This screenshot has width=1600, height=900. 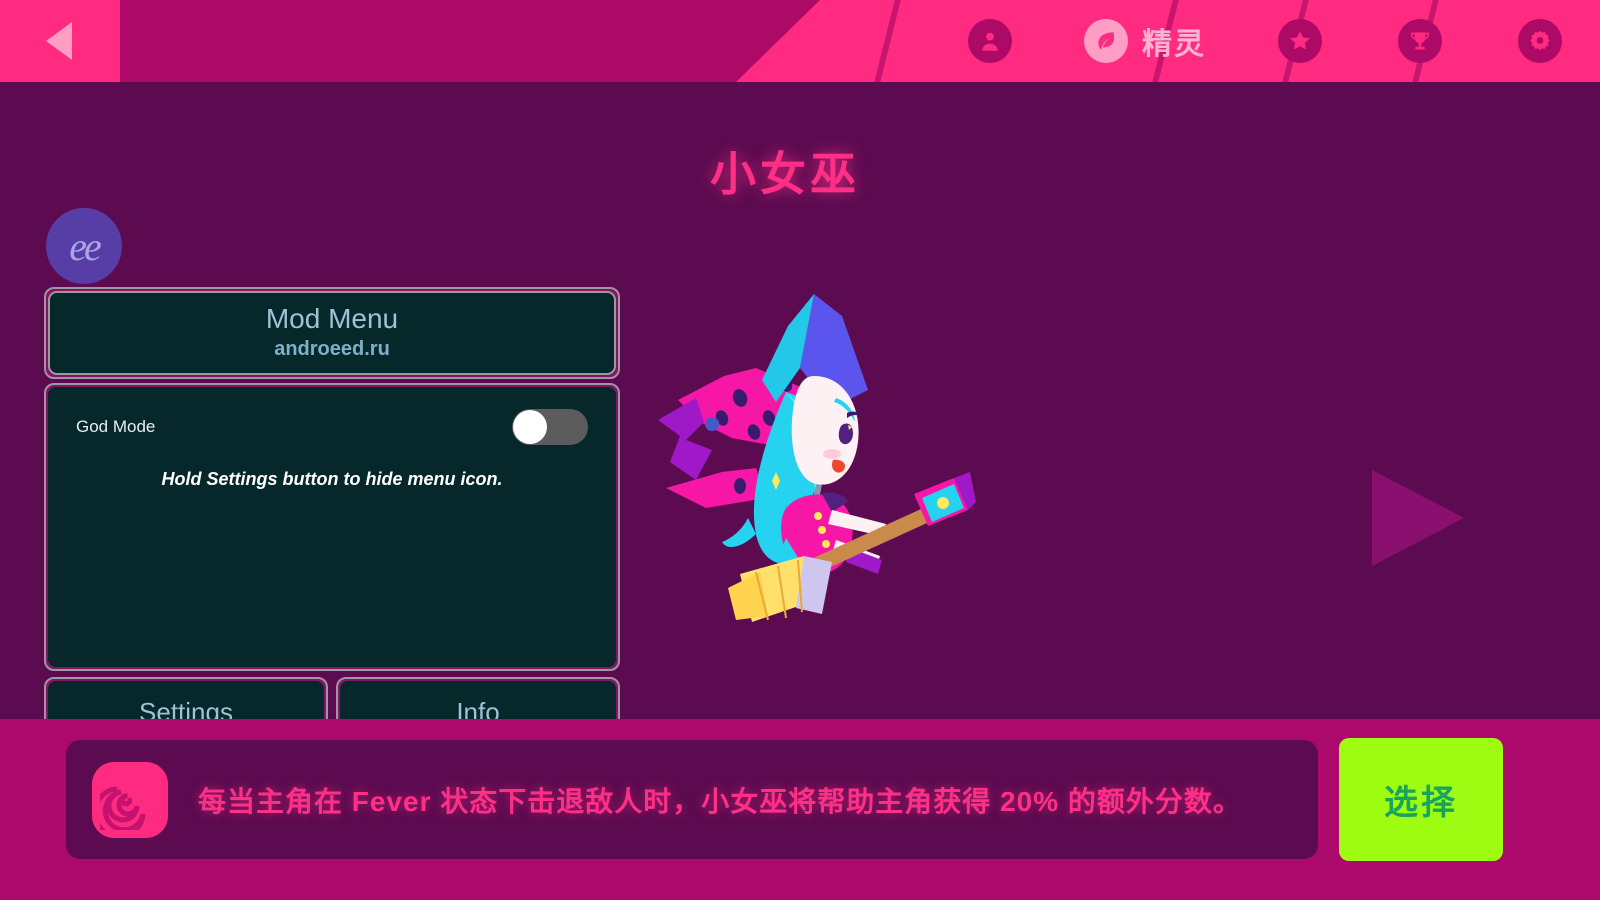 I want to click on gear-icon, so click(x=1540, y=41).